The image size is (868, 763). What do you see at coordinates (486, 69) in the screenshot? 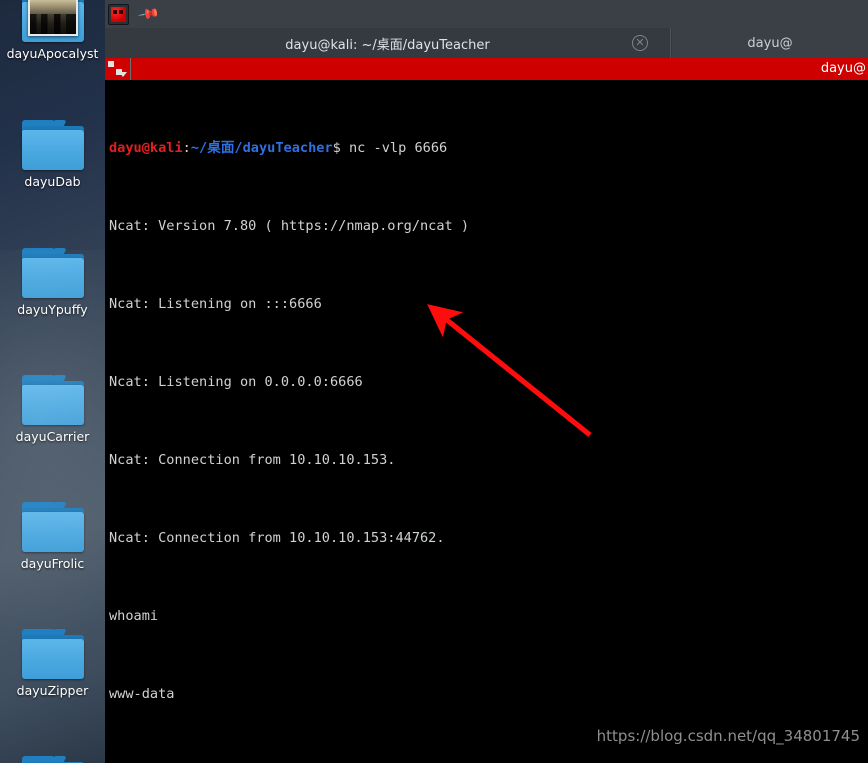
I see `status-bar: dayu@` at bounding box center [486, 69].